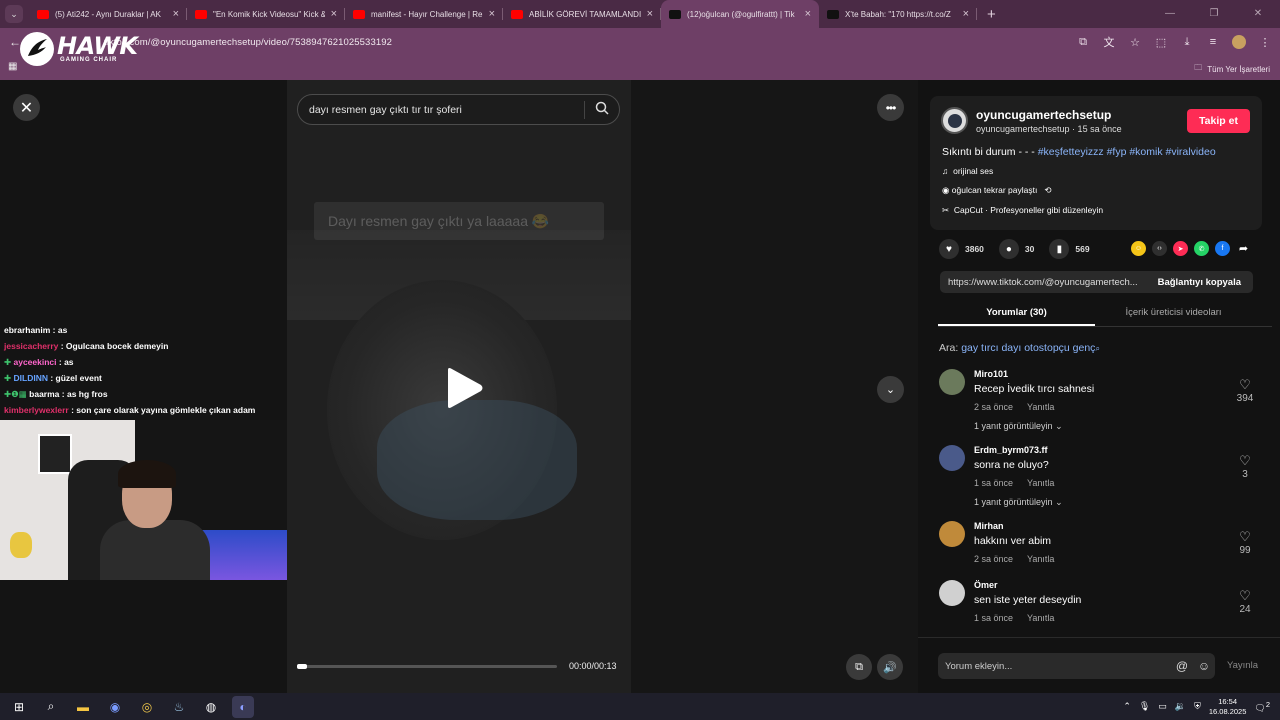  What do you see at coordinates (1127, 152) in the screenshot?
I see `hashtags: #keşfetteyizzz #fyp #komik #viralvideo` at bounding box center [1127, 152].